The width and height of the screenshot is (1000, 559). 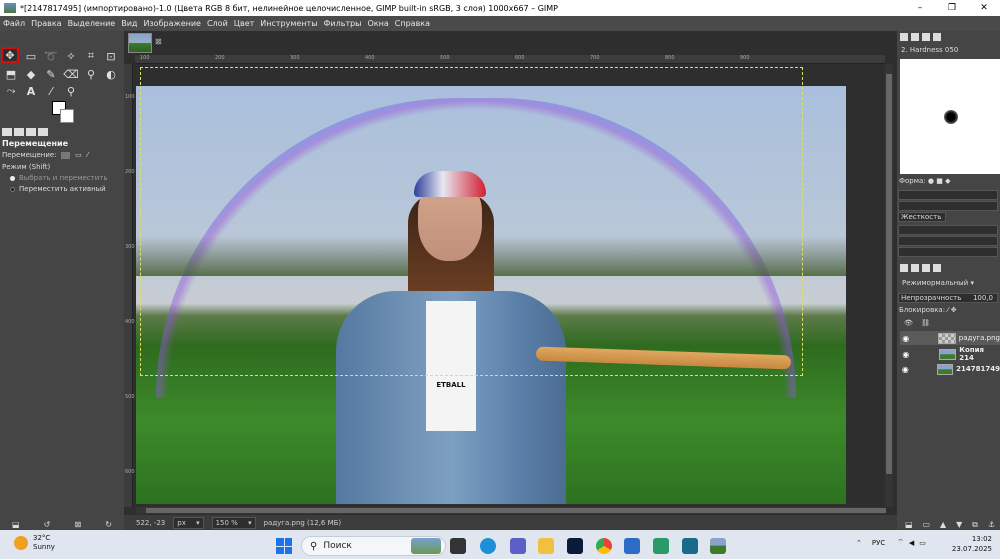 What do you see at coordinates (217, 23) in the screenshot?
I see `menu-layer: Слой` at bounding box center [217, 23].